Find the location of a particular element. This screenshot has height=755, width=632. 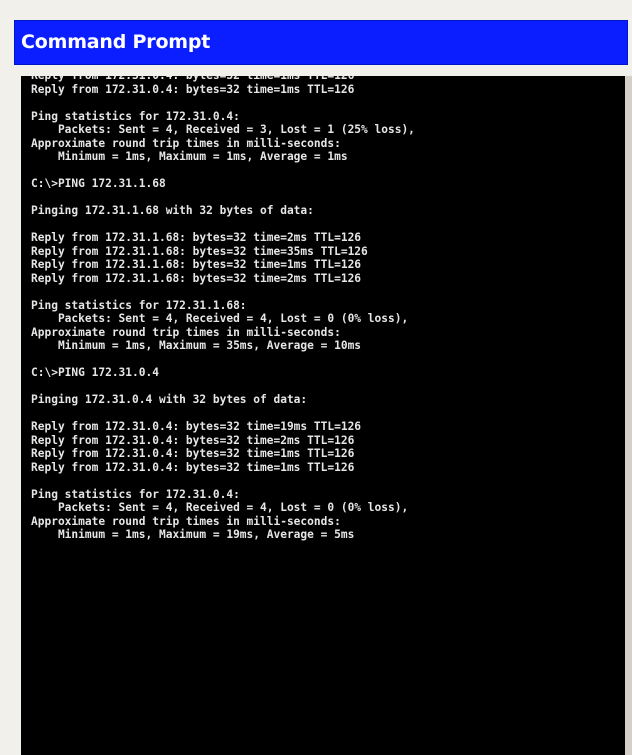

console-line: Ping statistics for 172.31.1.68: is located at coordinates (139, 305).